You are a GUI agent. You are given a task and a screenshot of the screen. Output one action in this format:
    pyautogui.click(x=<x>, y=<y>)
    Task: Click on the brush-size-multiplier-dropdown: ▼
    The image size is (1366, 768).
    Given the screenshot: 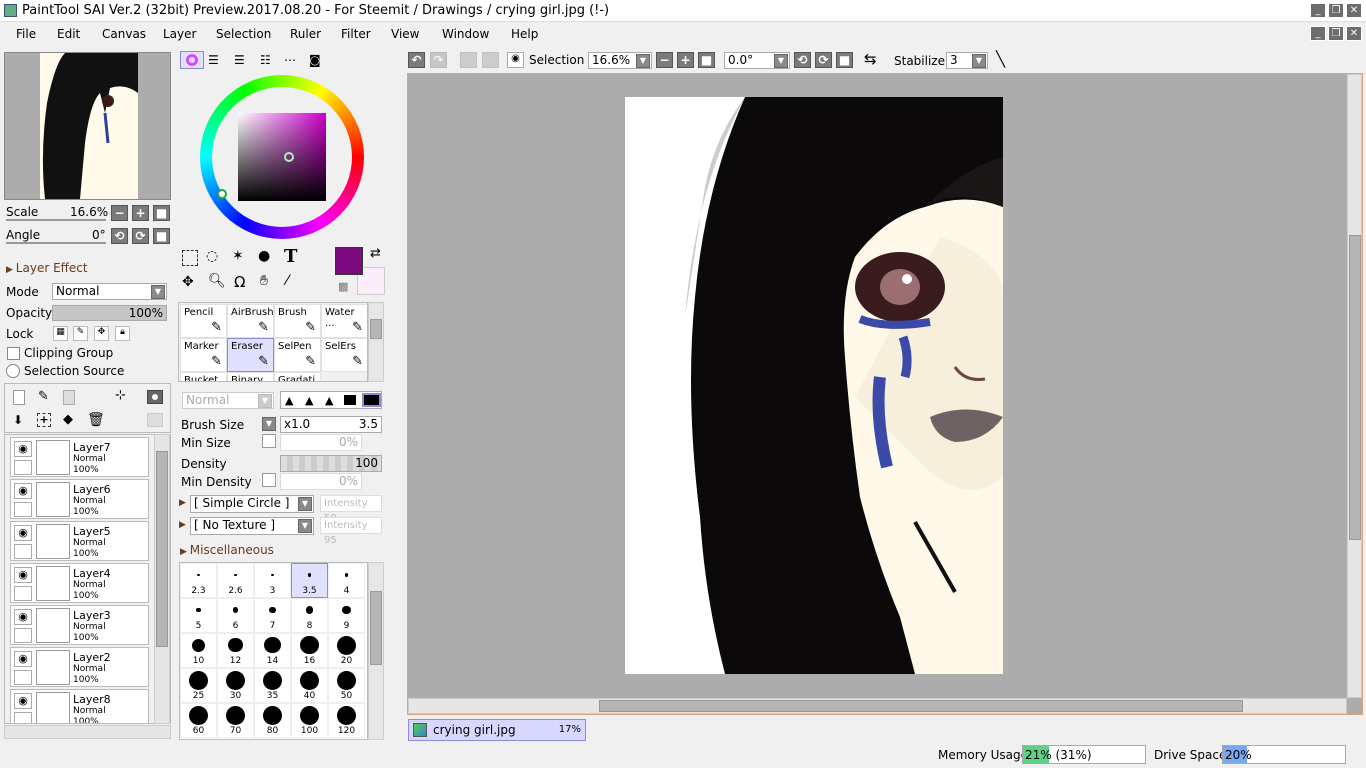 What is the action you would take?
    pyautogui.click(x=269, y=424)
    